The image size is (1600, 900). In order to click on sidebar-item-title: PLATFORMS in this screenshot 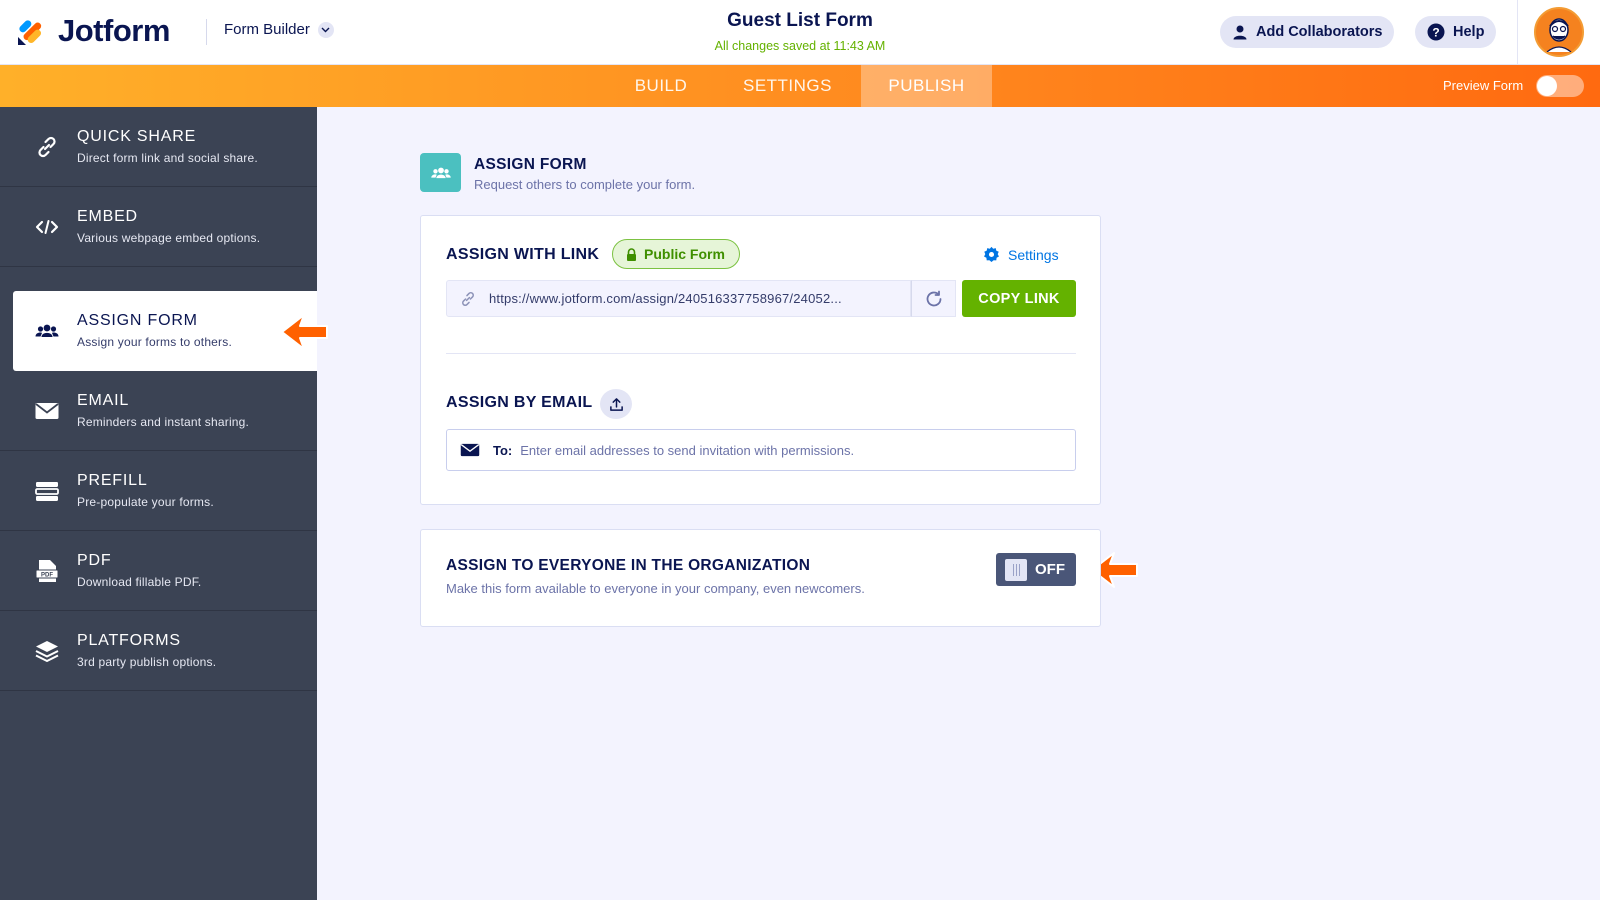, I will do `click(129, 640)`.